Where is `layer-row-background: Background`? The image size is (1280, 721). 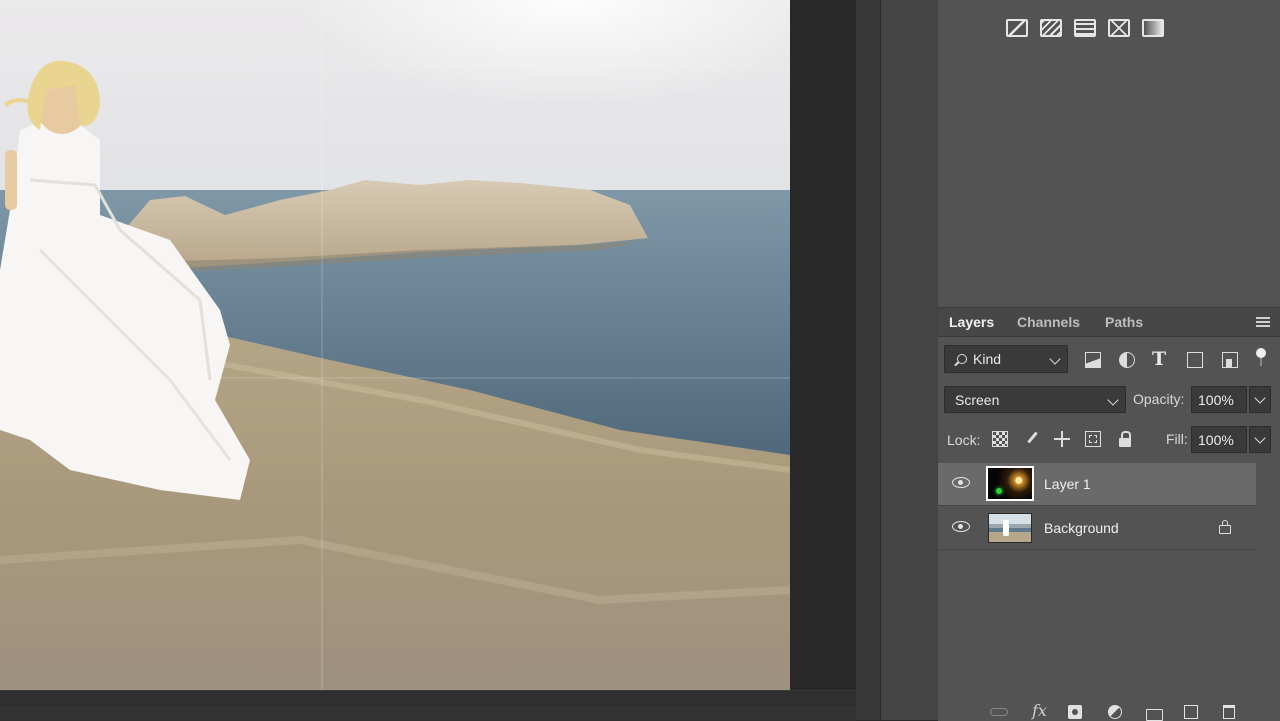
layer-row-background: Background is located at coordinates (1097, 528).